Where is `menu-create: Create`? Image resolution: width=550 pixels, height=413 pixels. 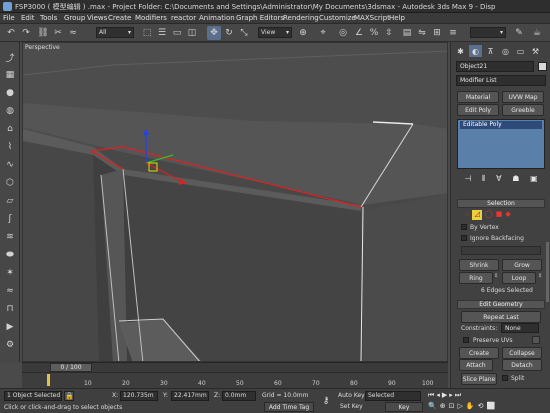
menu-create: Create is located at coordinates (119, 18).